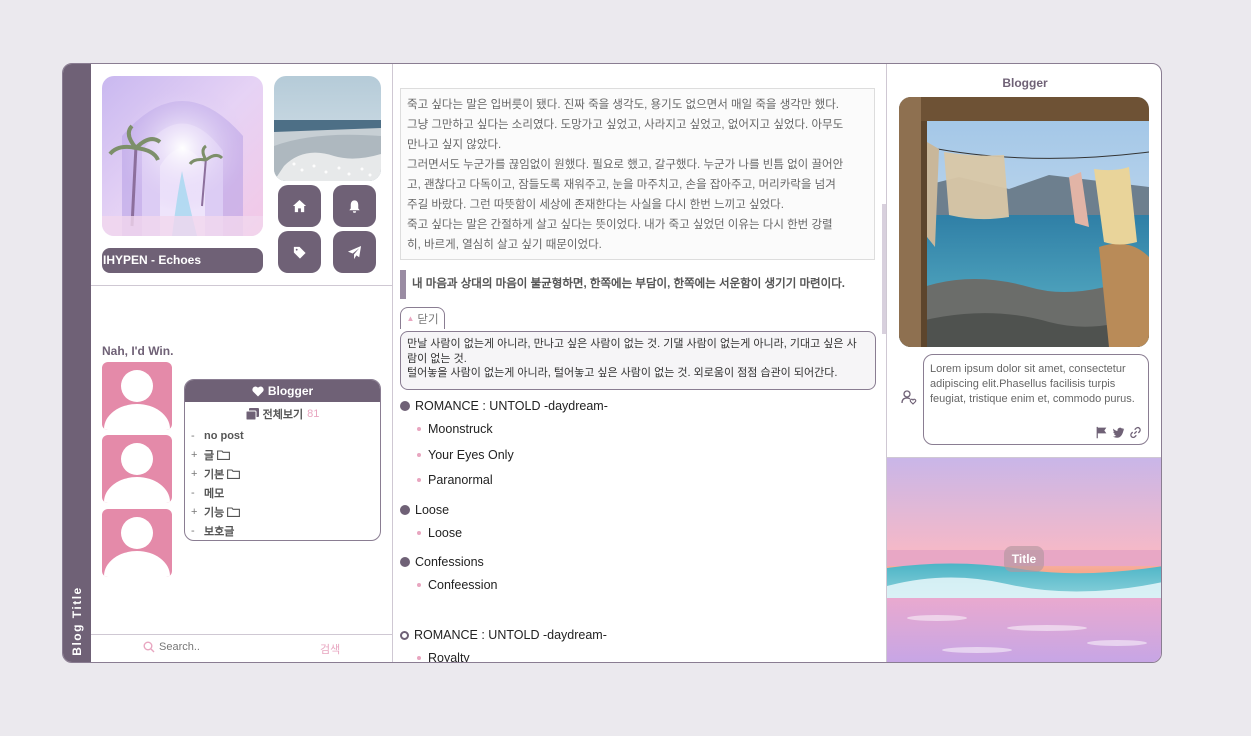 The width and height of the screenshot is (1251, 736). I want to click on notification-button, so click(354, 206).